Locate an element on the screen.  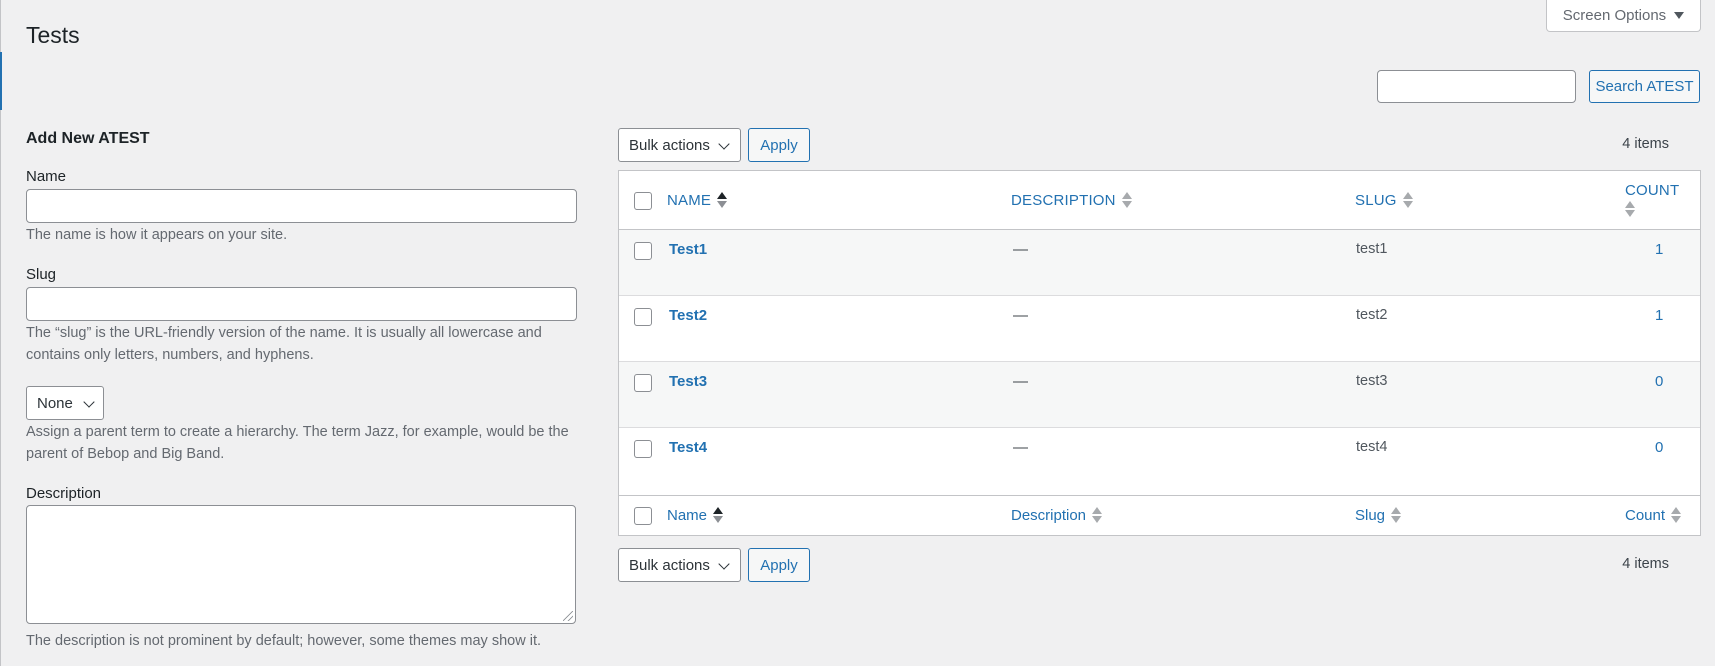
table-footer: Name Description Slug Count is located at coordinates (1159, 515).